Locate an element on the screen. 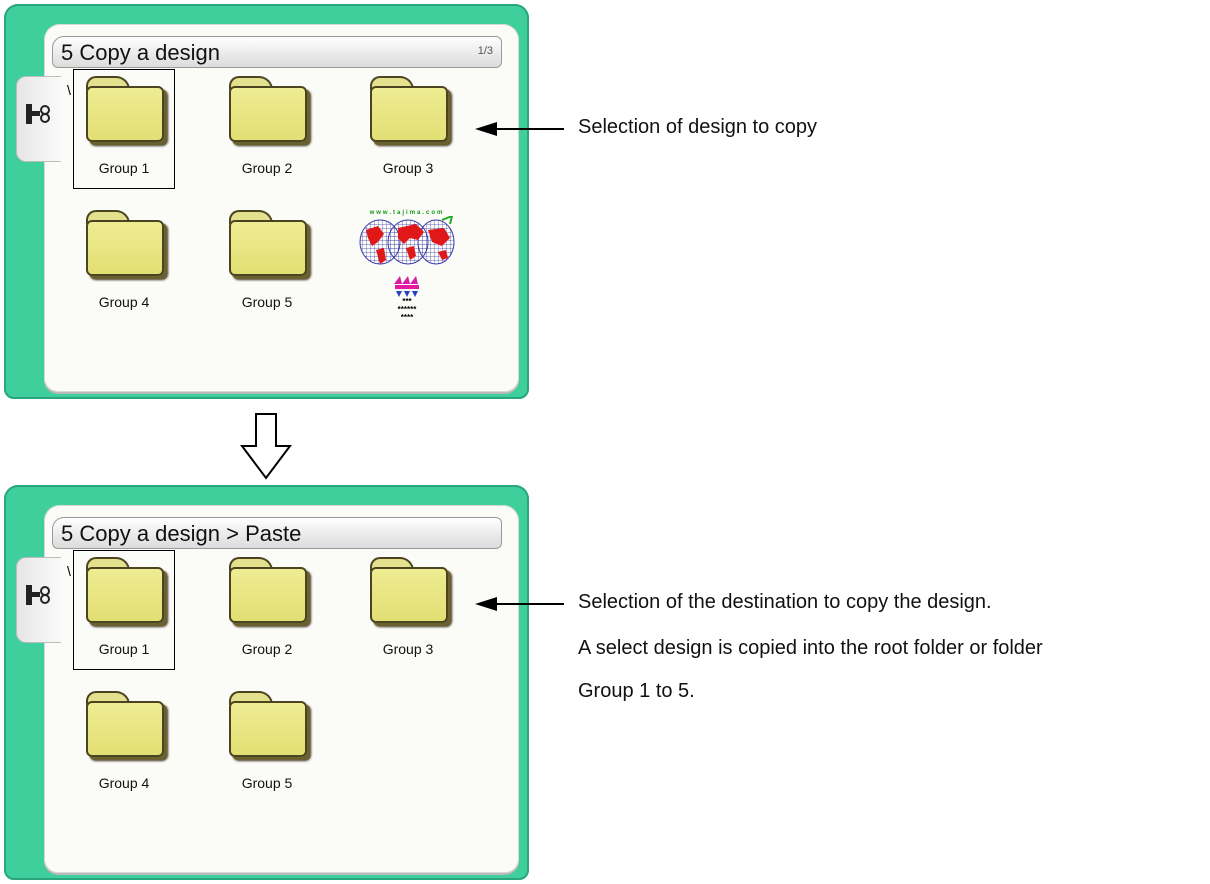 Image resolution: width=1210 pixels, height=884 pixels. design-url-text: www.tajima.com is located at coordinates (407, 213).